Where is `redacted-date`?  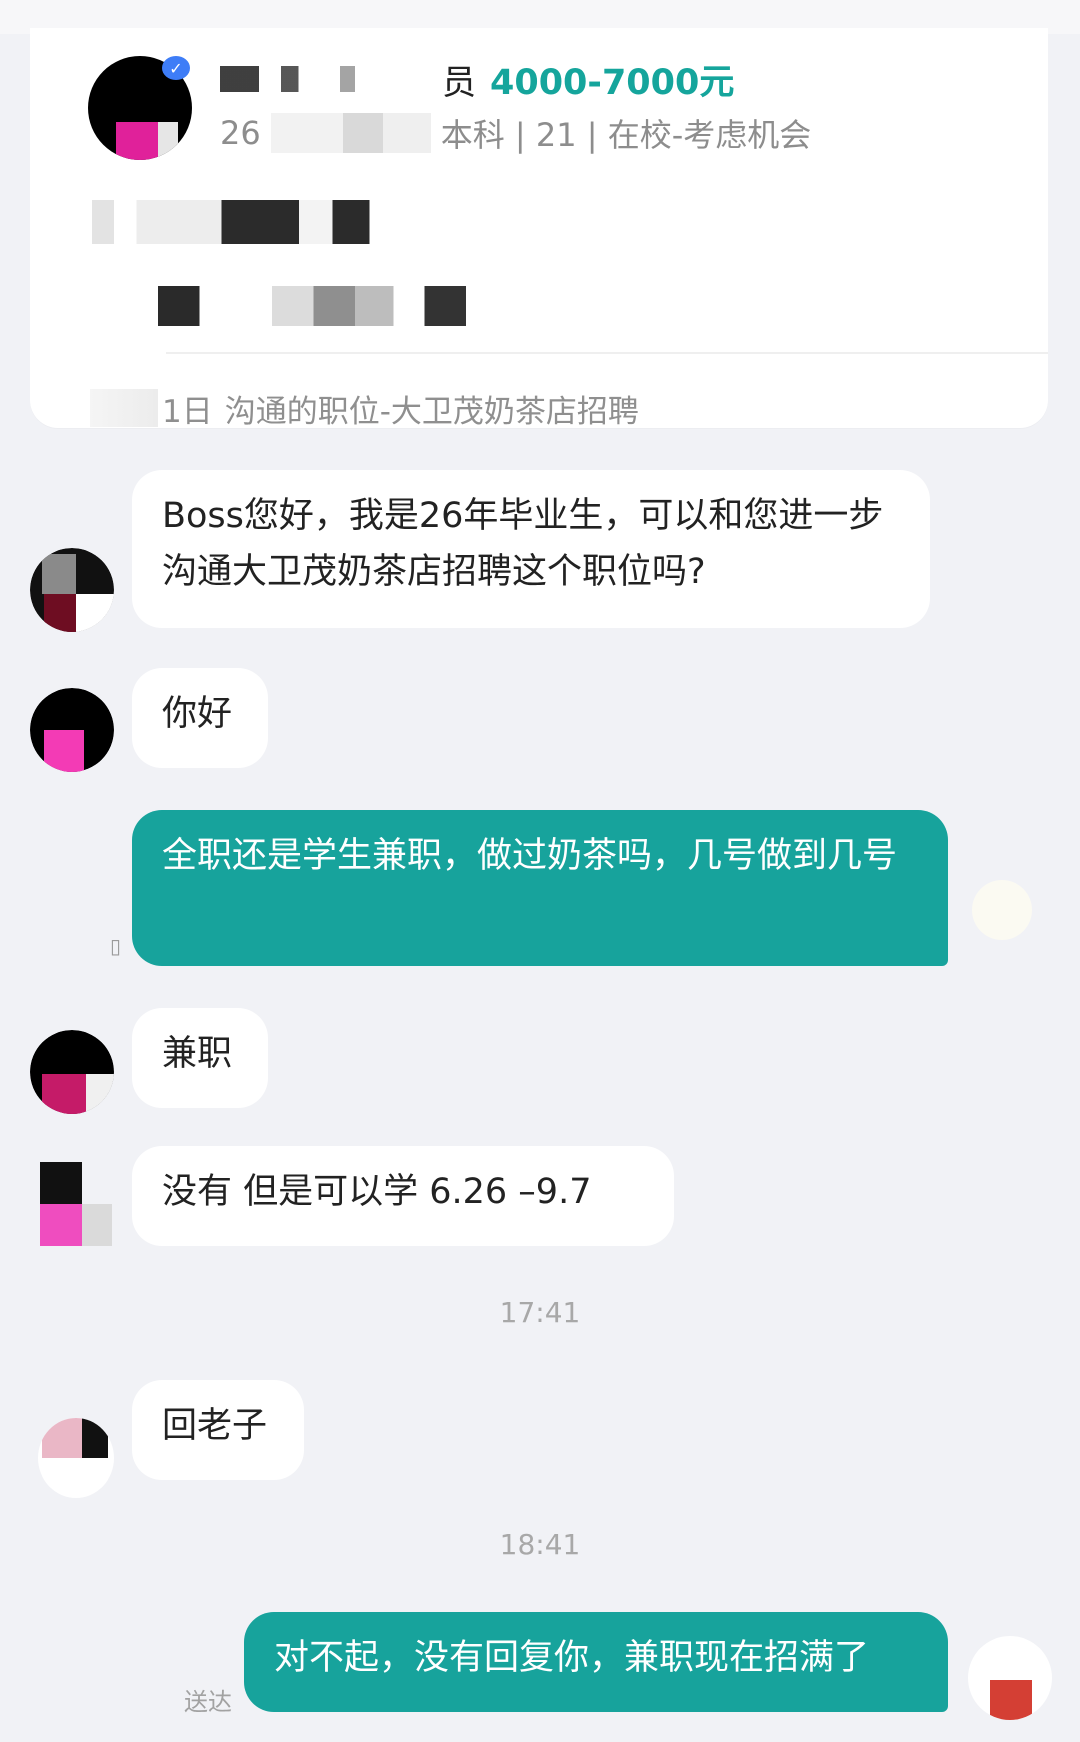
redacted-date is located at coordinates (124, 408).